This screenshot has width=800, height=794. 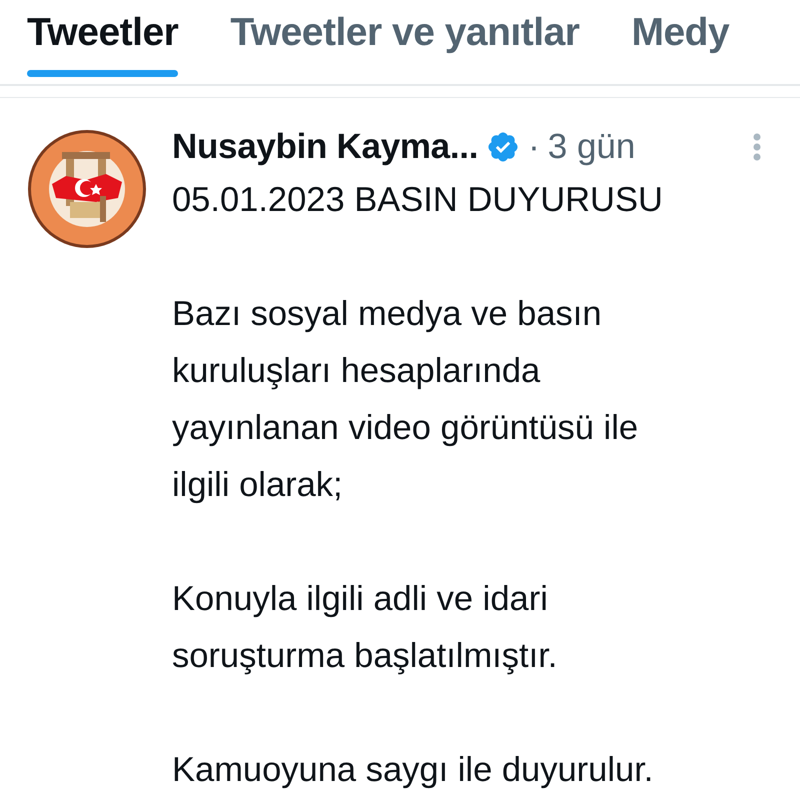 What do you see at coordinates (357, 371) in the screenshot?
I see `tweet-text-line: kuruluşları hesaplarında` at bounding box center [357, 371].